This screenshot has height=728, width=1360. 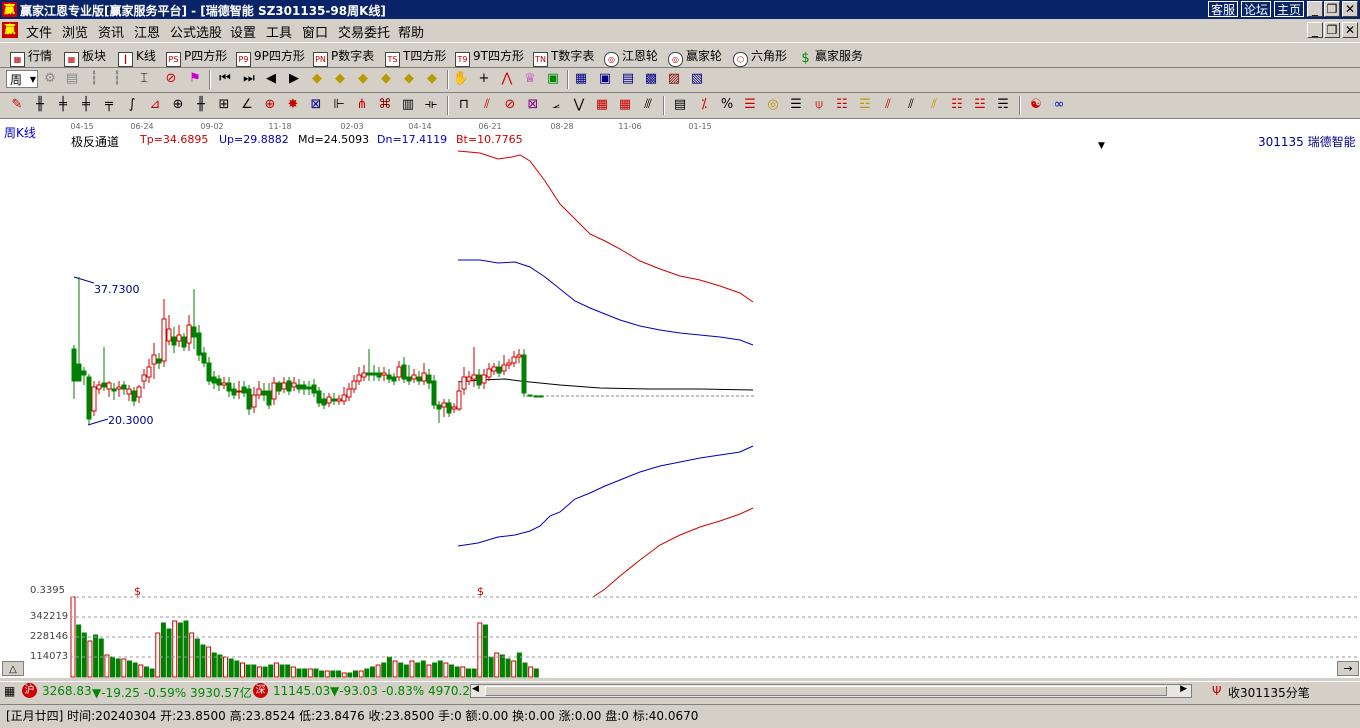 What do you see at coordinates (315, 31) in the screenshot?
I see `menu-window: 窗口` at bounding box center [315, 31].